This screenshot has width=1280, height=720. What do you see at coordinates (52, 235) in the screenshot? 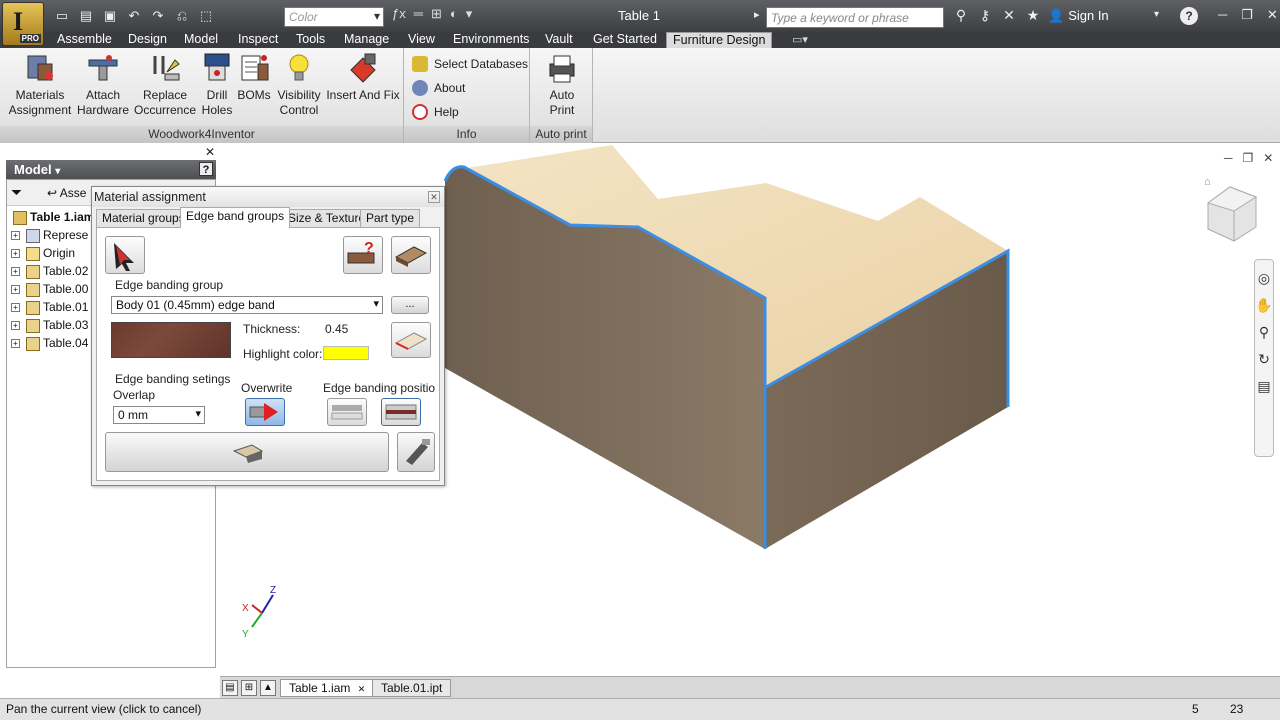
I see `tree-node: + Represe` at bounding box center [52, 235].